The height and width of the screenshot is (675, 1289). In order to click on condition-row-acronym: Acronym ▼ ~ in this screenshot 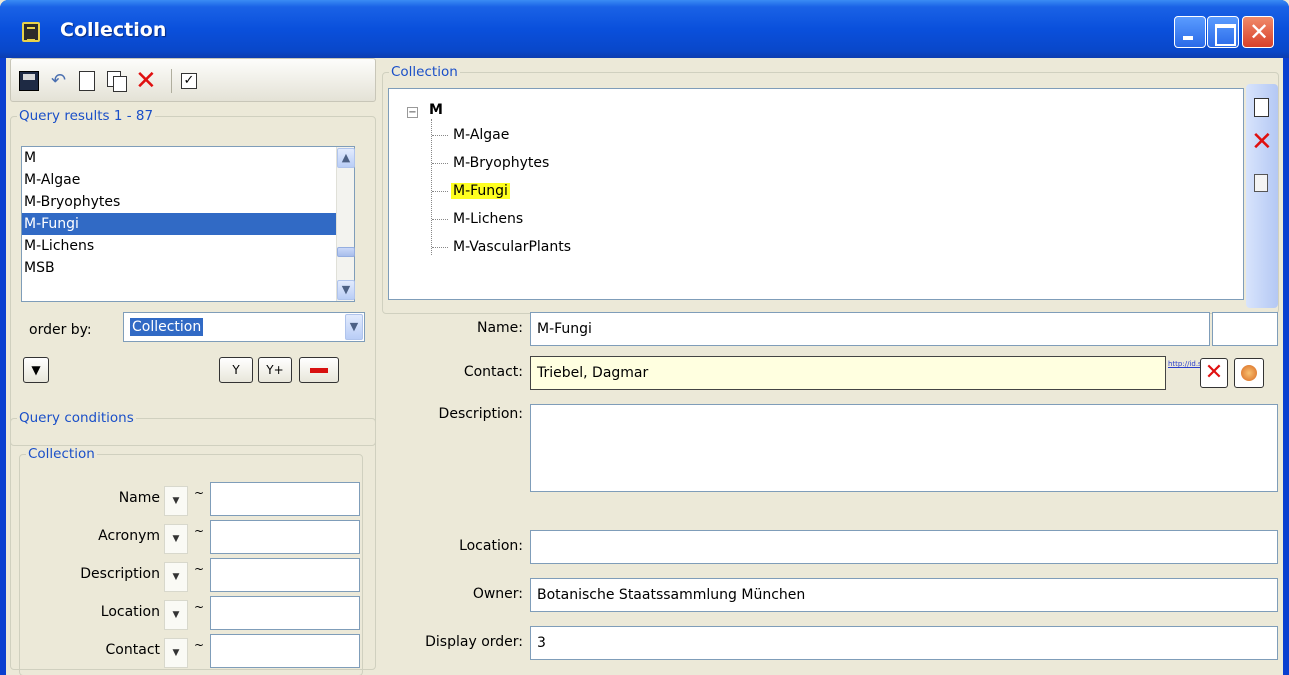, I will do `click(190, 537)`.